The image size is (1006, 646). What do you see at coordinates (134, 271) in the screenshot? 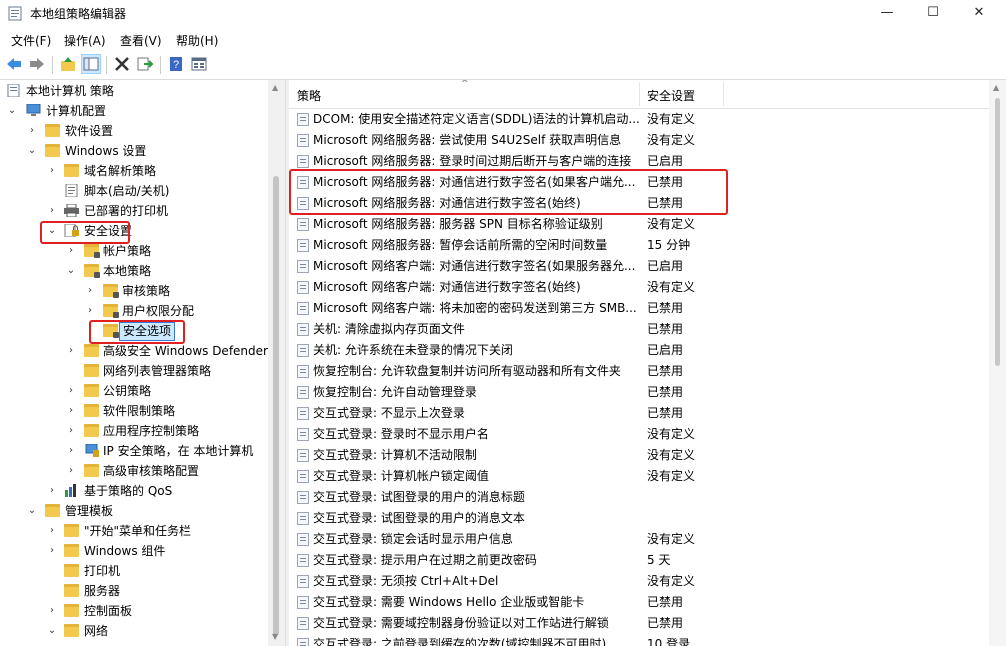
I see `tree-item-local-policies: ⌄ 本地策略` at bounding box center [134, 271].